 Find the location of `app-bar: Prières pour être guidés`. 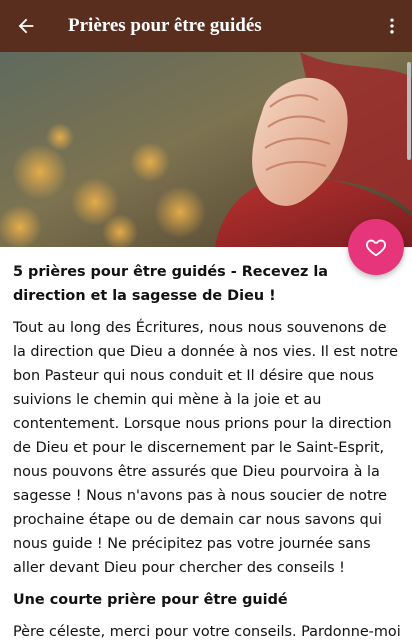

app-bar: Prières pour être guidés is located at coordinates (206, 26).